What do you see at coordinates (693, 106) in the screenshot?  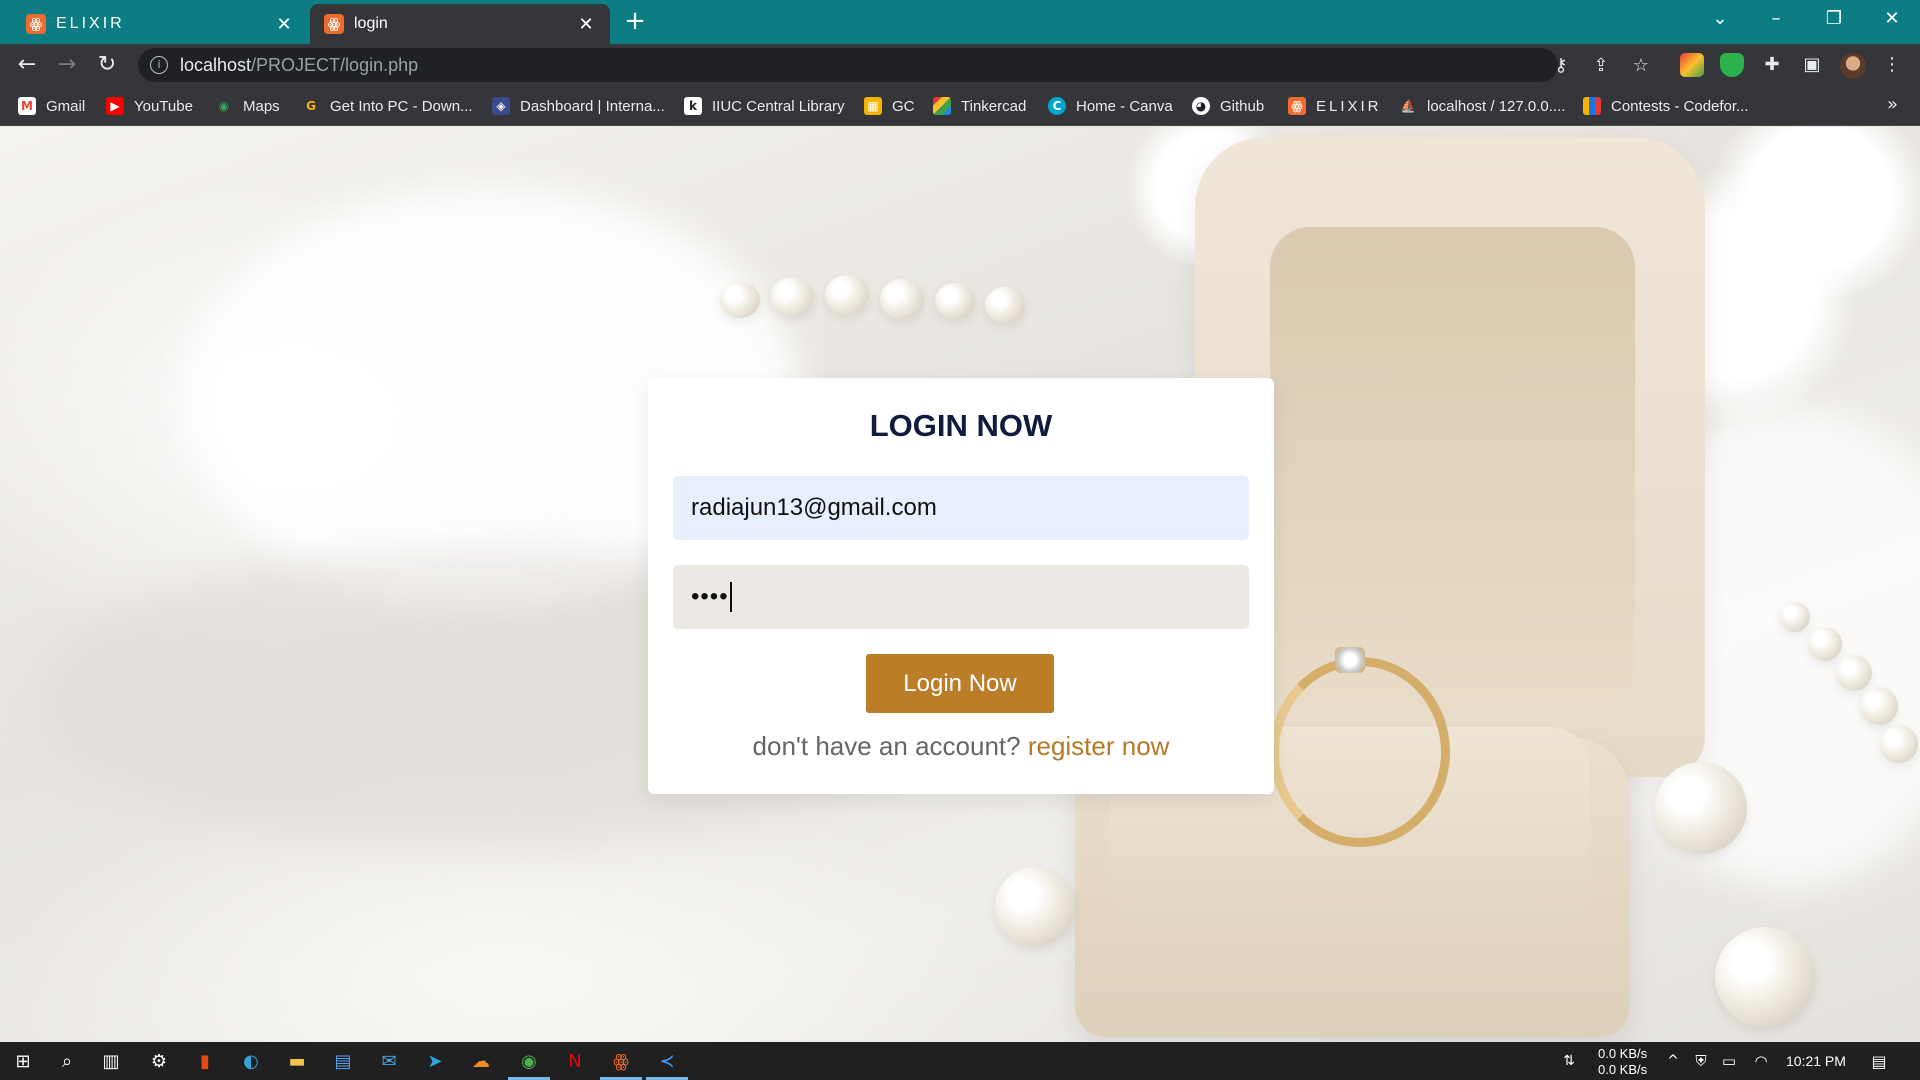 I see `library-icon: k` at bounding box center [693, 106].